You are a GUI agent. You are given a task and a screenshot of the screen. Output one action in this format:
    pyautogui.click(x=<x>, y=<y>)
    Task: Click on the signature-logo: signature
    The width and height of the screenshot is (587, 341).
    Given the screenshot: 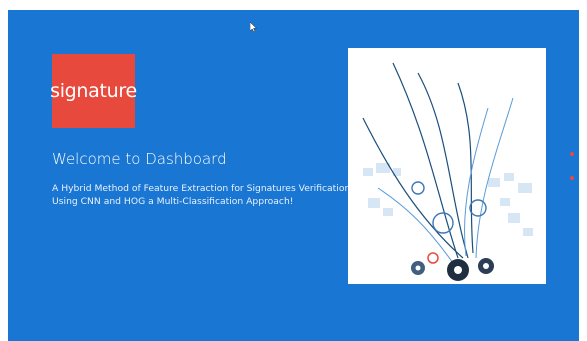 What is the action you would take?
    pyautogui.click(x=93, y=91)
    